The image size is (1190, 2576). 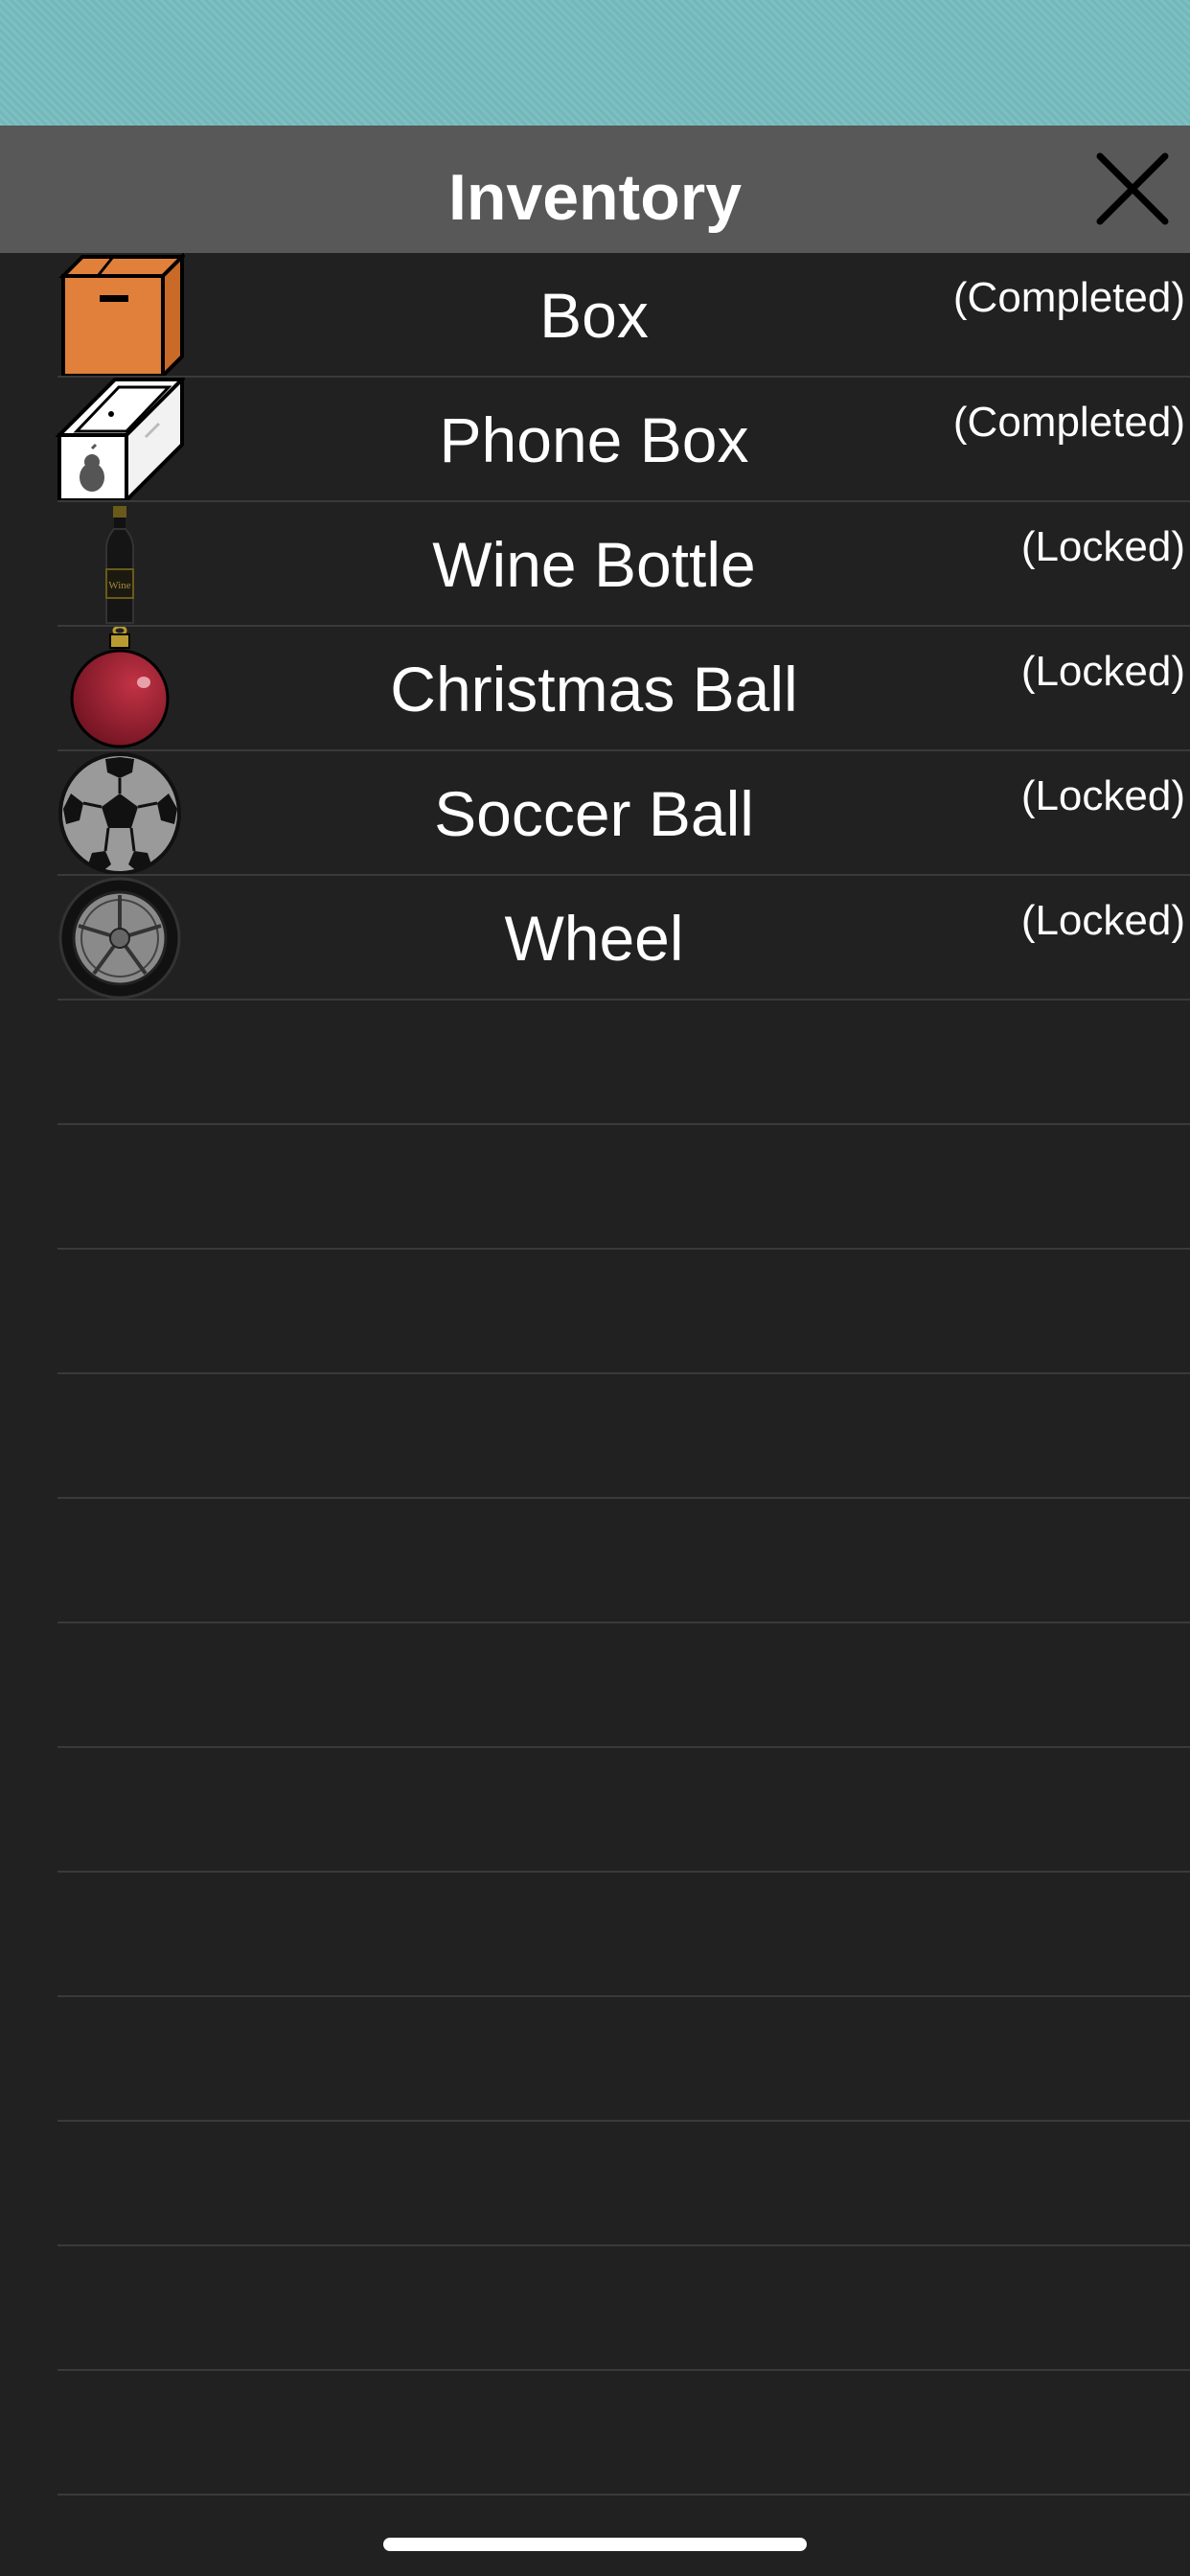 What do you see at coordinates (121, 938) in the screenshot?
I see `wheel-icon` at bounding box center [121, 938].